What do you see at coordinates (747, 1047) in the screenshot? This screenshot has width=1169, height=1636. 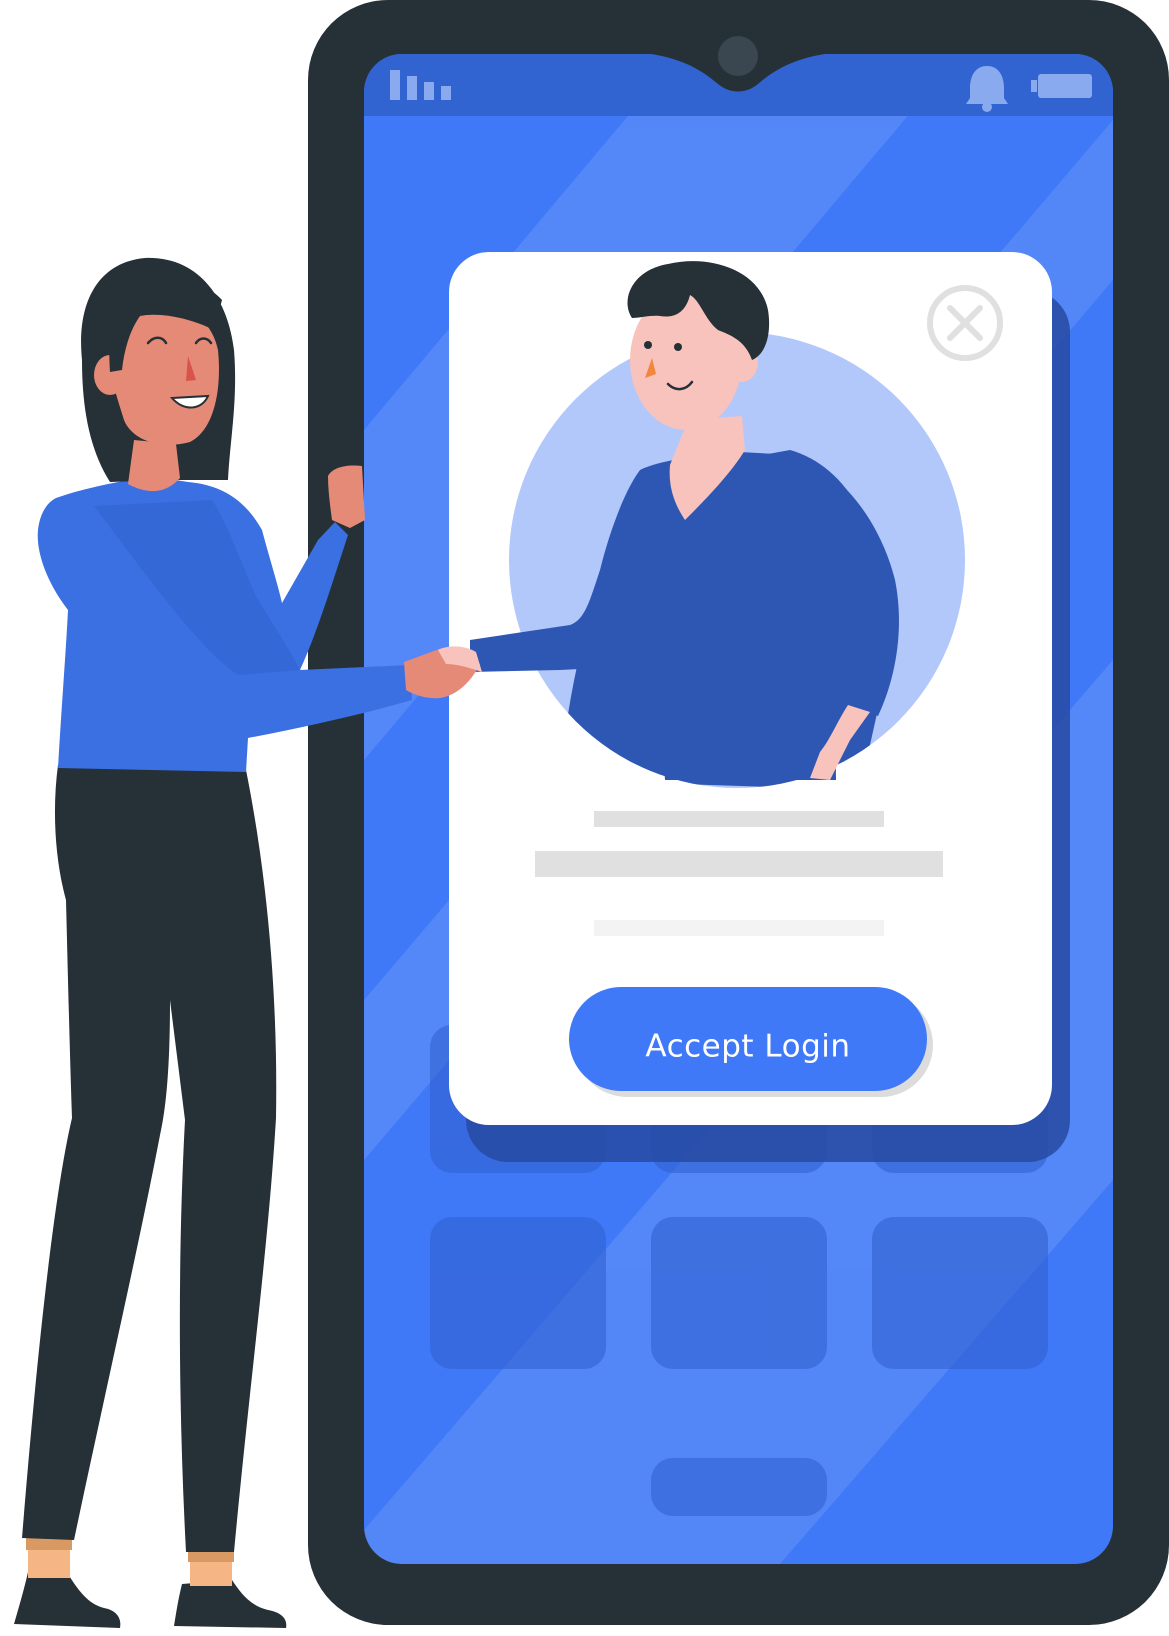 I see `accept-login-label: Accept Login` at bounding box center [747, 1047].